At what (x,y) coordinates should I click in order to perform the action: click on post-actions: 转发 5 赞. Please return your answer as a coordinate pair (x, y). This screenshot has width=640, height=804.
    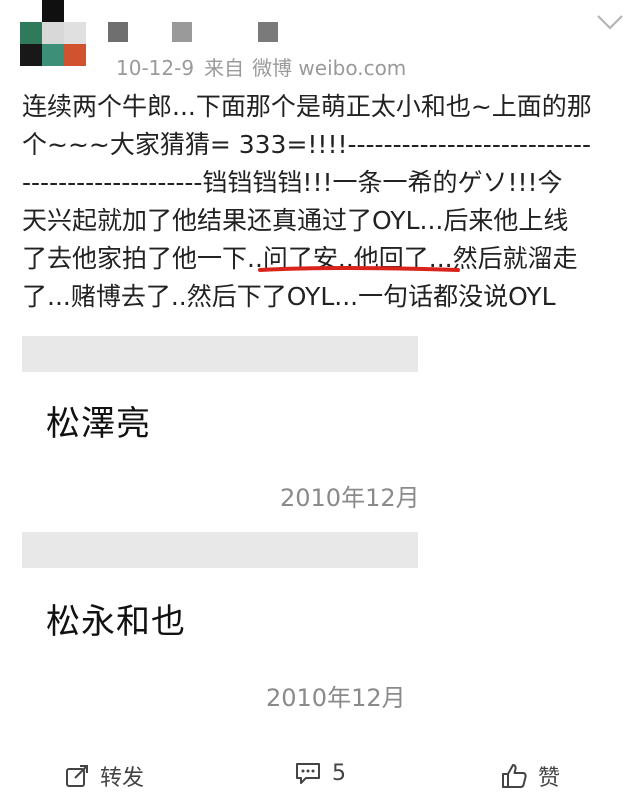
    Looking at the image, I should click on (320, 776).